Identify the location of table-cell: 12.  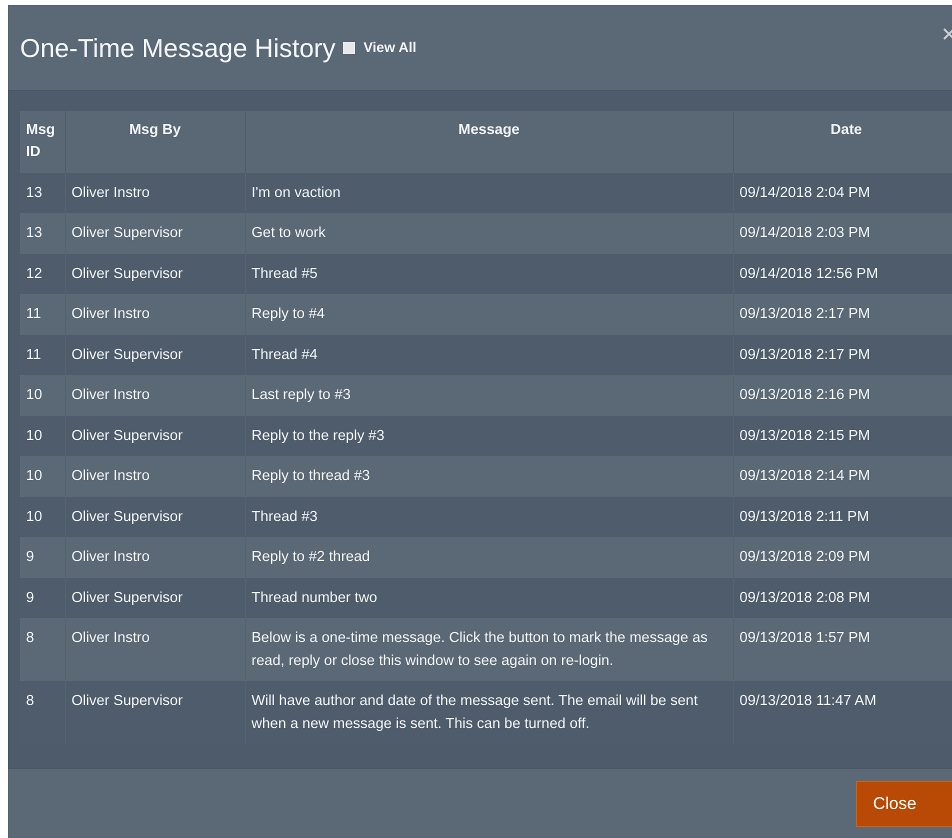
(42, 274).